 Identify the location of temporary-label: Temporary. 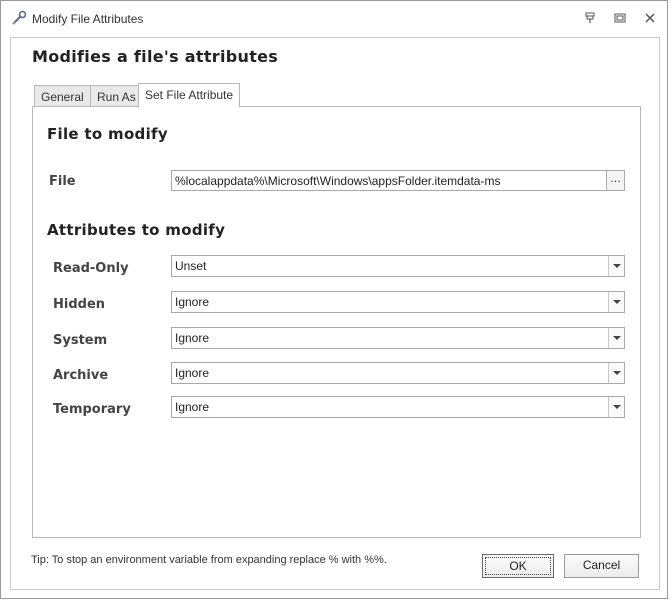
(92, 409).